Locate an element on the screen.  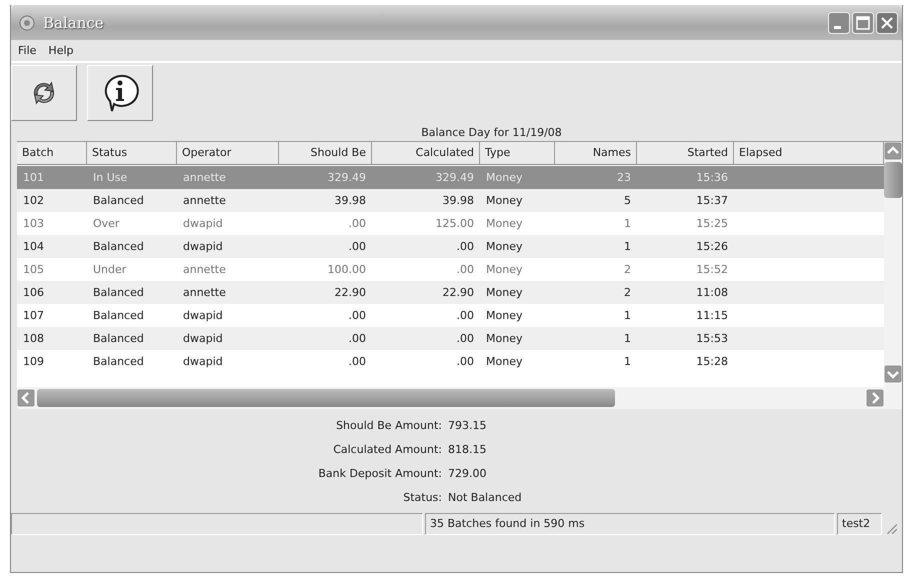
table-cell-text: 108 is located at coordinates (33, 338).